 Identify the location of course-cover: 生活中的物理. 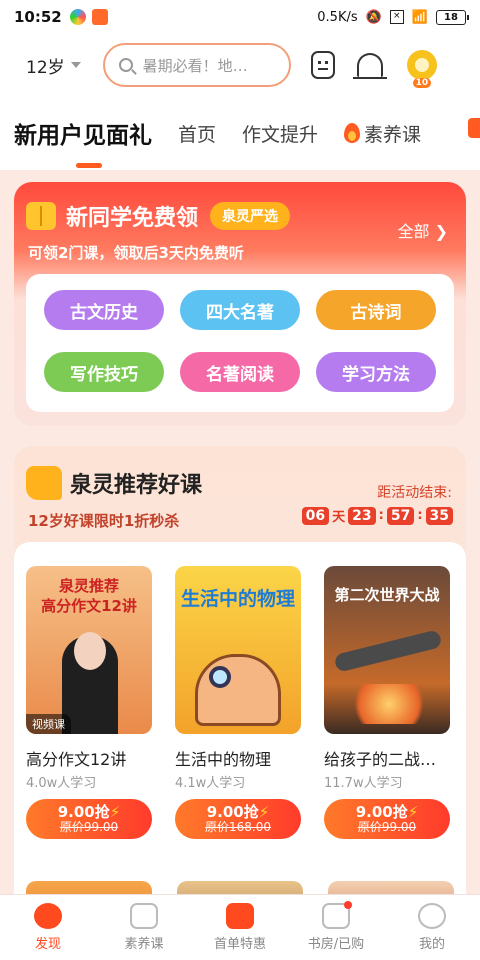
(238, 650).